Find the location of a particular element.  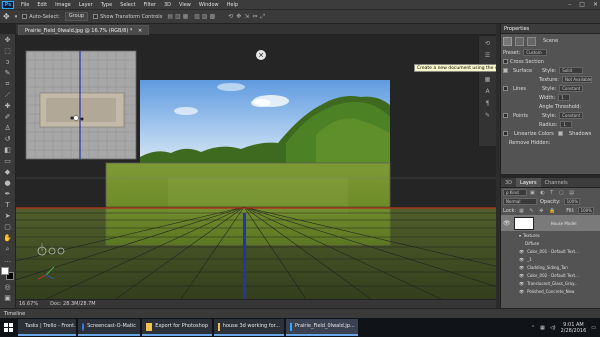

camera-icon is located at coordinates (531, 41).